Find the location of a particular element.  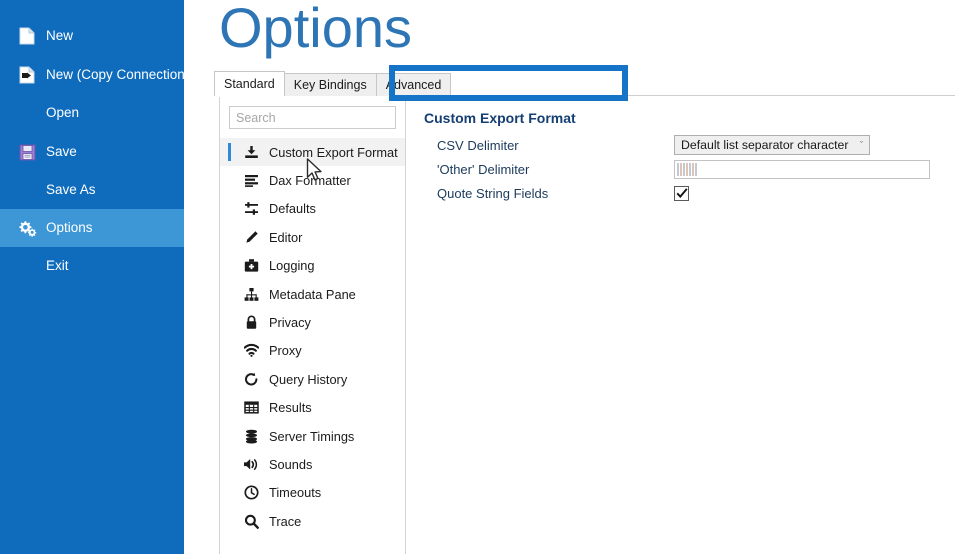

field-row-other-delimiter: 'Other' Delimiter is located at coordinates (684, 169).